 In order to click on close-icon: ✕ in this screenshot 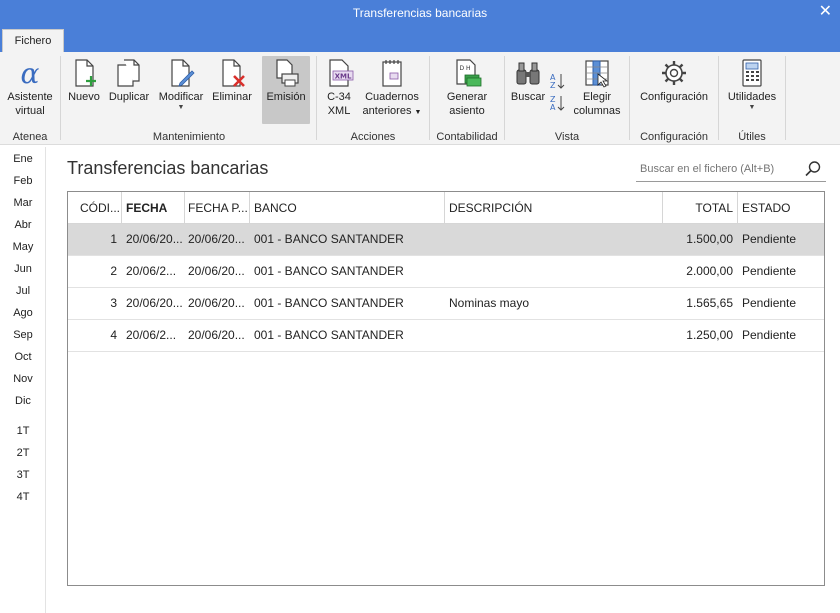, I will do `click(825, 13)`.